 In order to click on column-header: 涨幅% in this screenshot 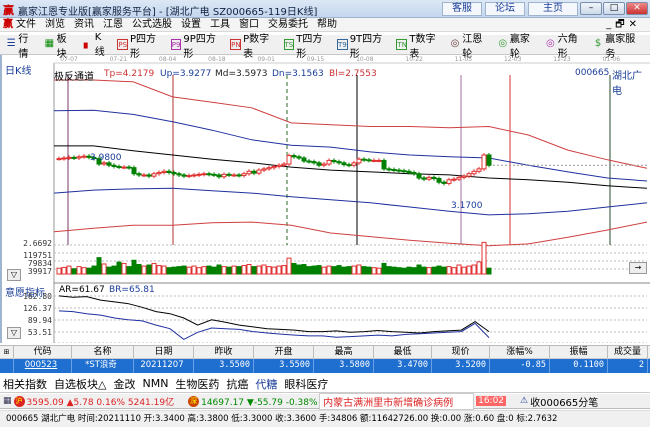, I will do `click(520, 352)`.